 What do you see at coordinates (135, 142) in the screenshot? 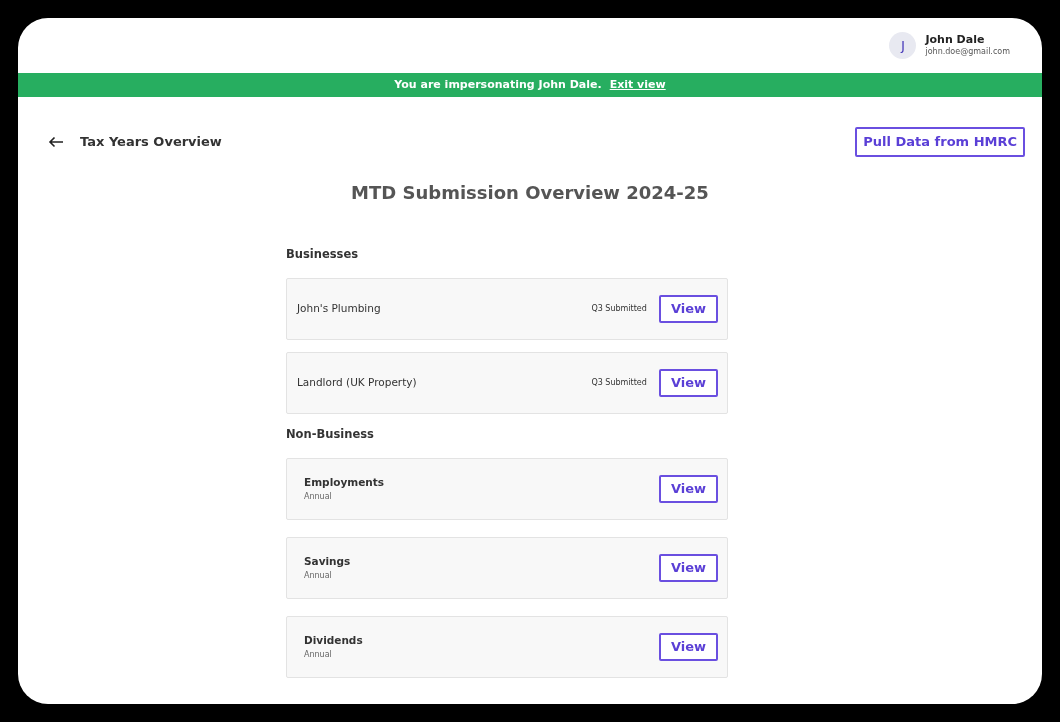
I see `back-link: Tax Years Overview` at bounding box center [135, 142].